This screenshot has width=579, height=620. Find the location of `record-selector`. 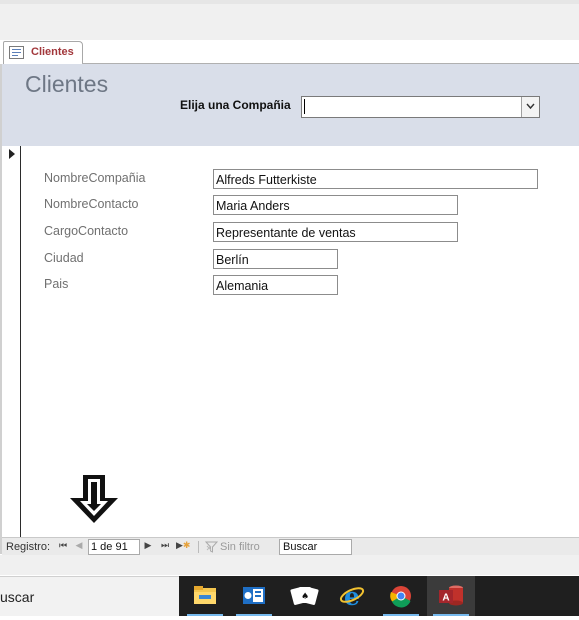

record-selector is located at coordinates (11, 341).